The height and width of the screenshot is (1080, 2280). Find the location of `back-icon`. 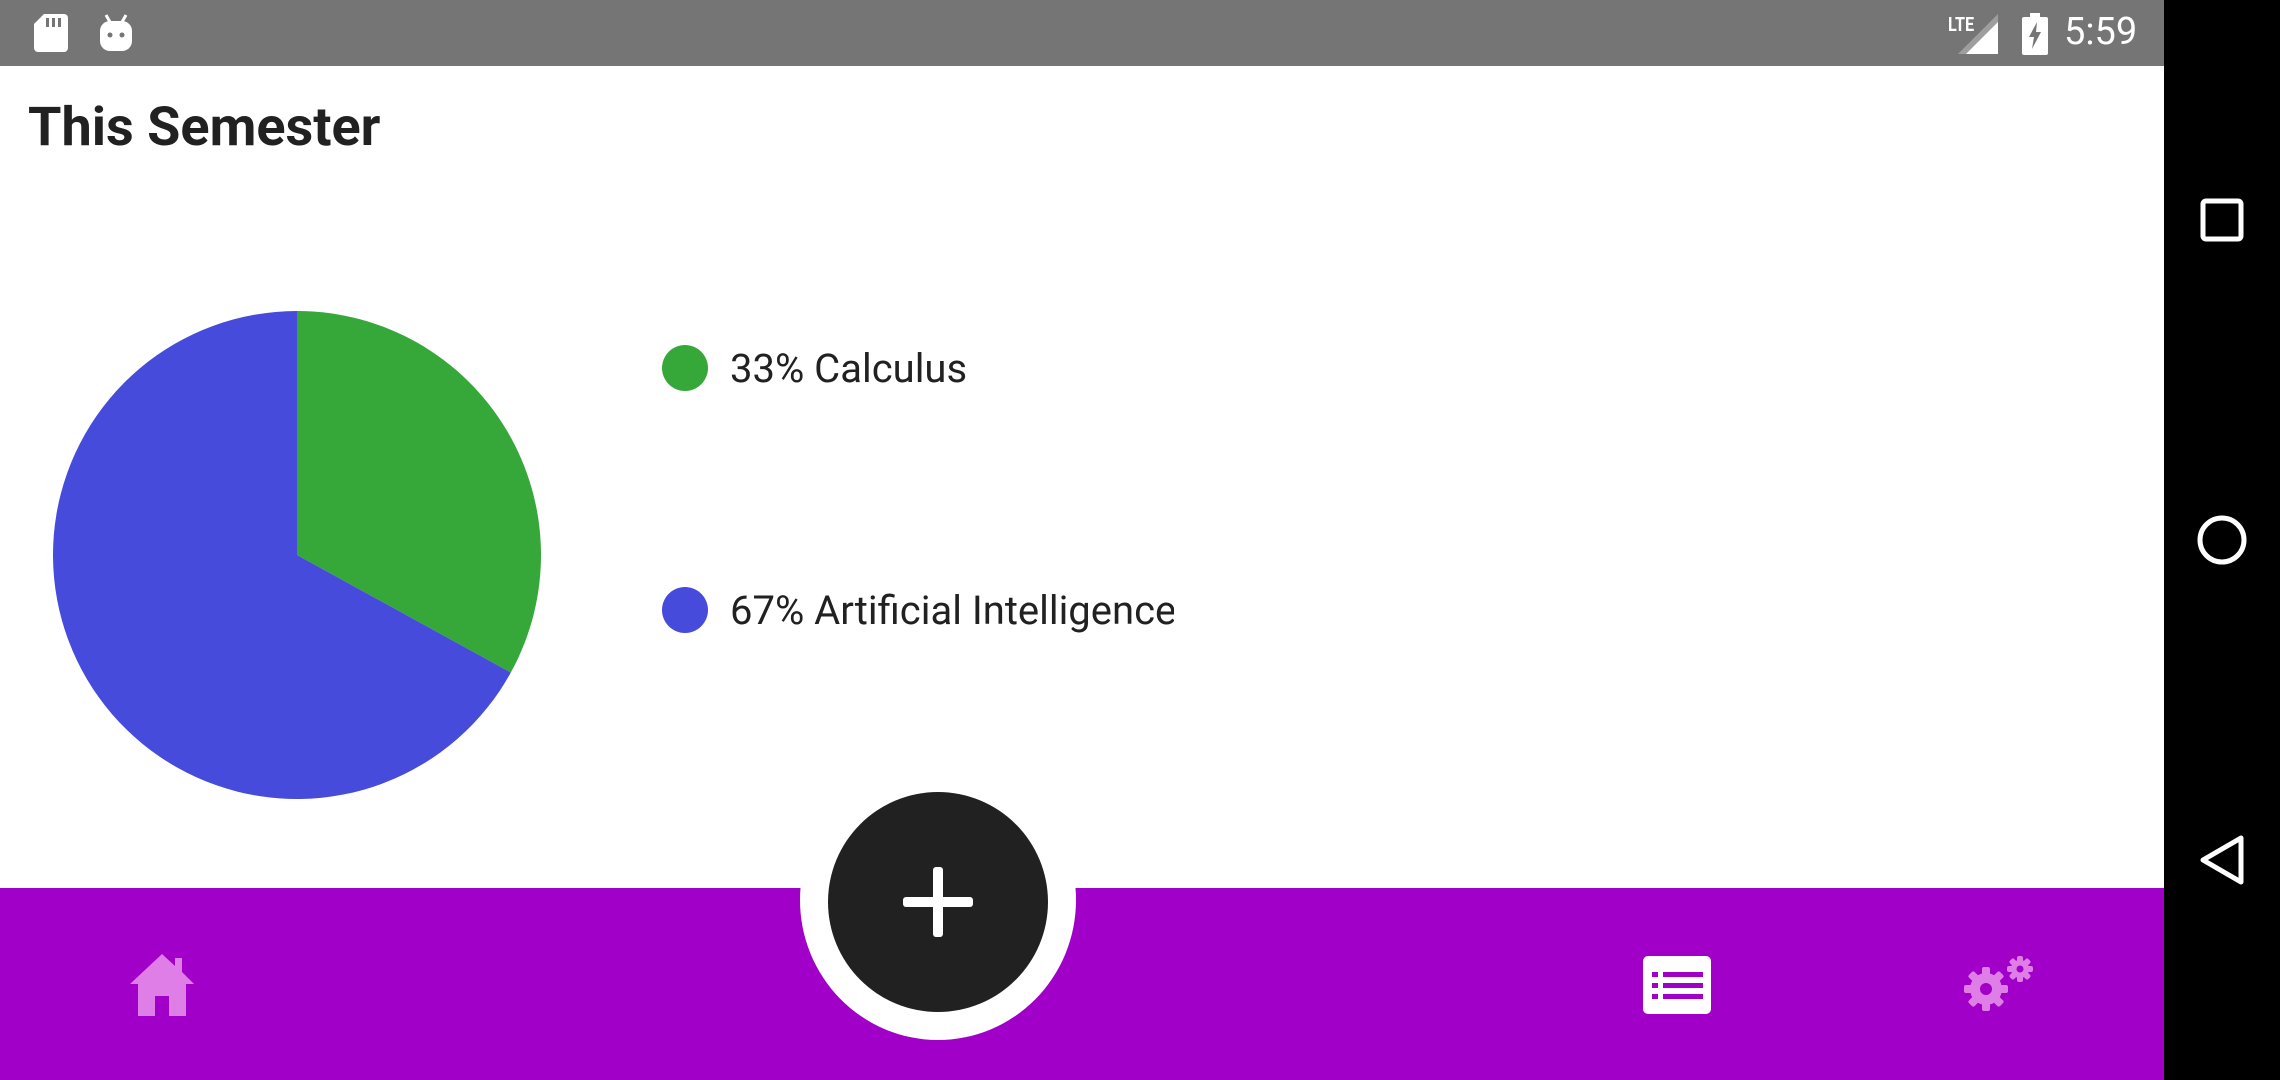

back-icon is located at coordinates (2222, 860).